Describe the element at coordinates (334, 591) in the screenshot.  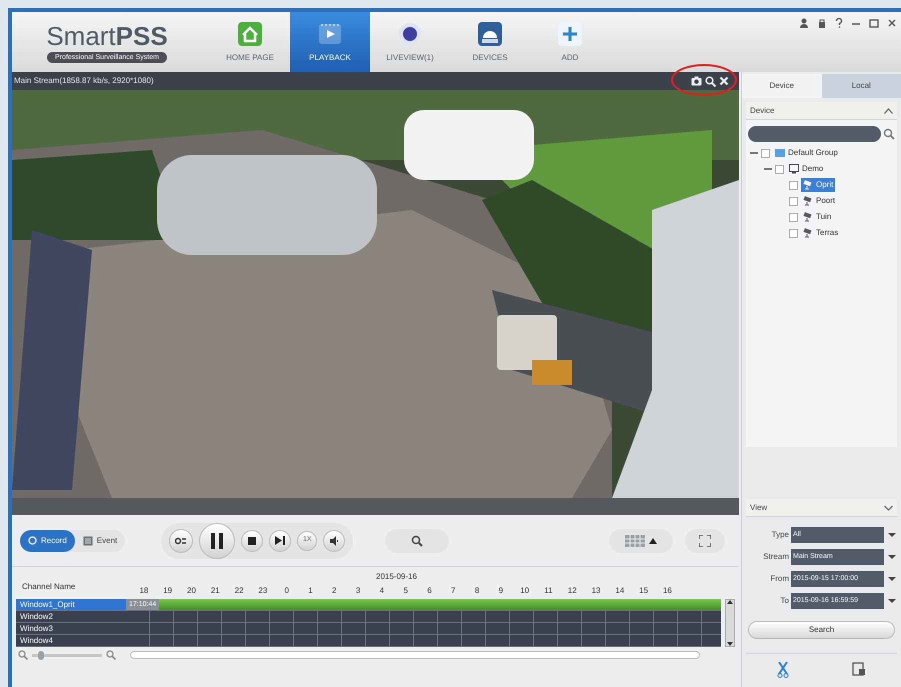
I see `hour-label: 2` at that location.